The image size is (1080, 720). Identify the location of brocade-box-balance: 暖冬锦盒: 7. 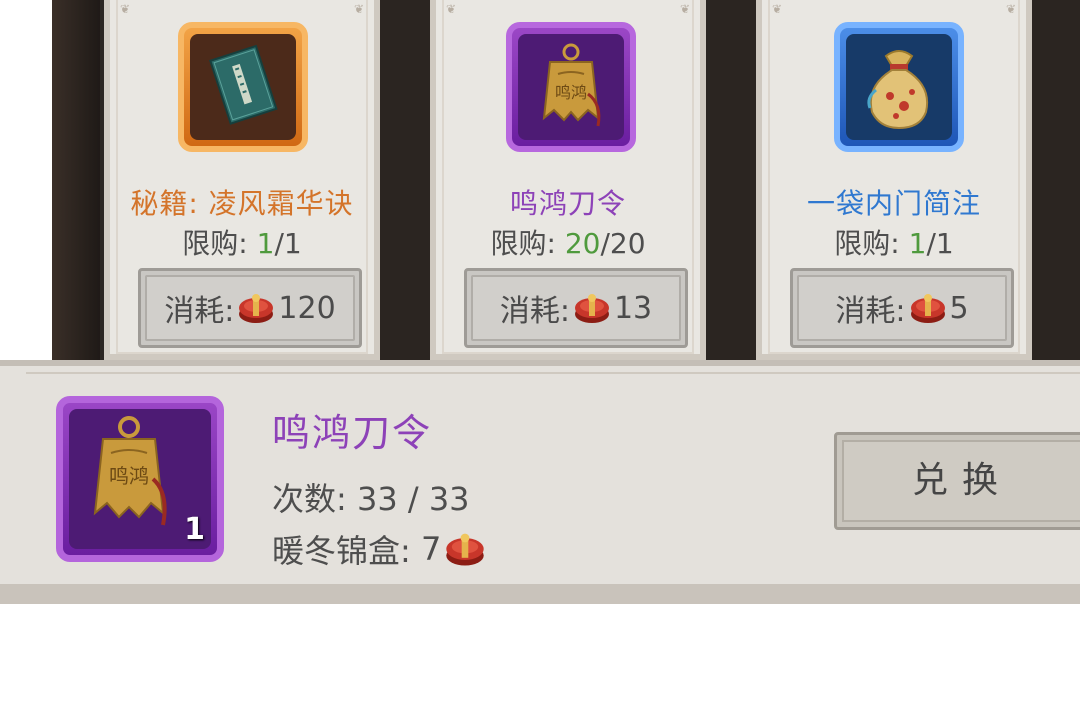
(380, 549).